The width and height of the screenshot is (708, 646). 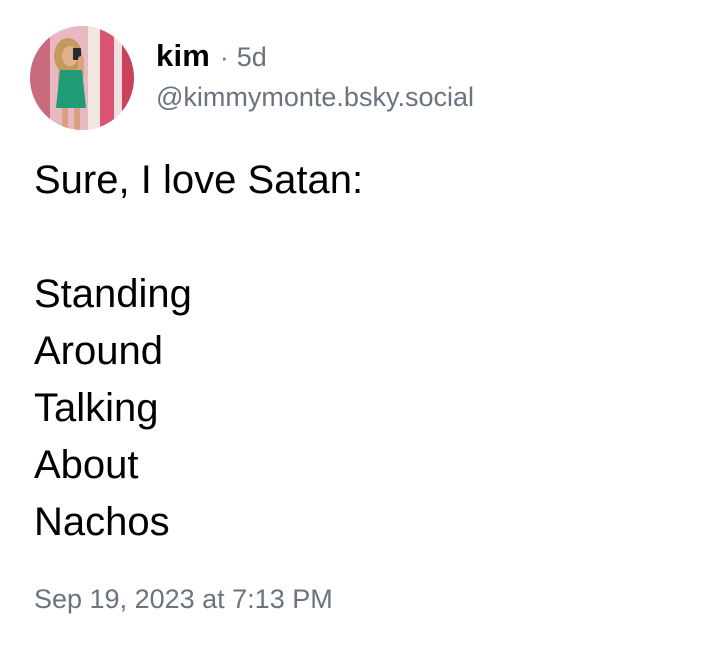 I want to click on post-text-line: Around, so click(x=98, y=351).